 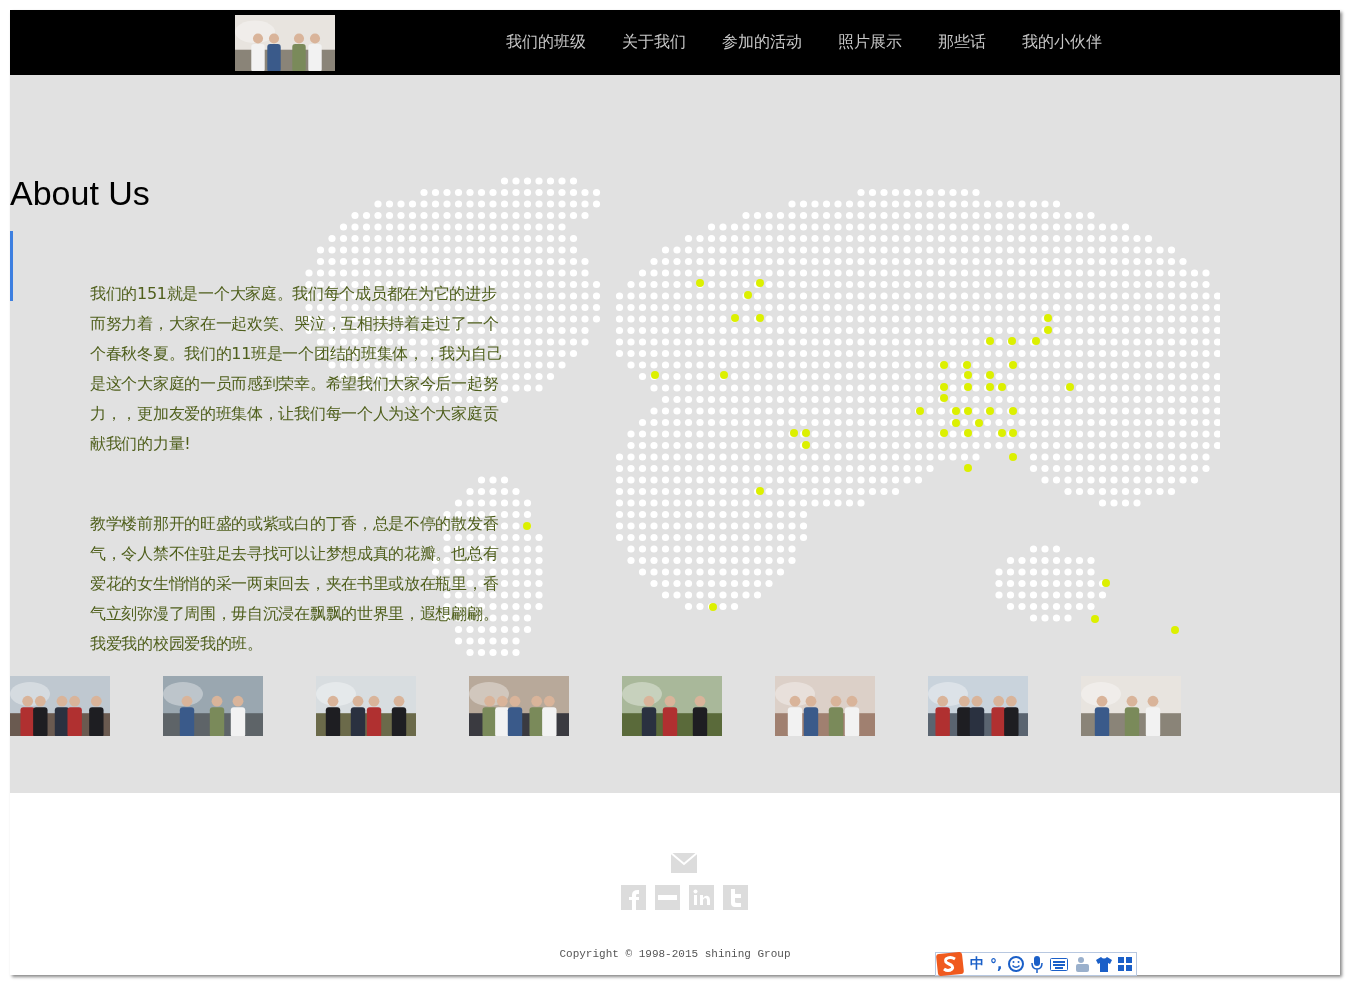 I want to click on section-title: About Us, so click(x=80, y=193).